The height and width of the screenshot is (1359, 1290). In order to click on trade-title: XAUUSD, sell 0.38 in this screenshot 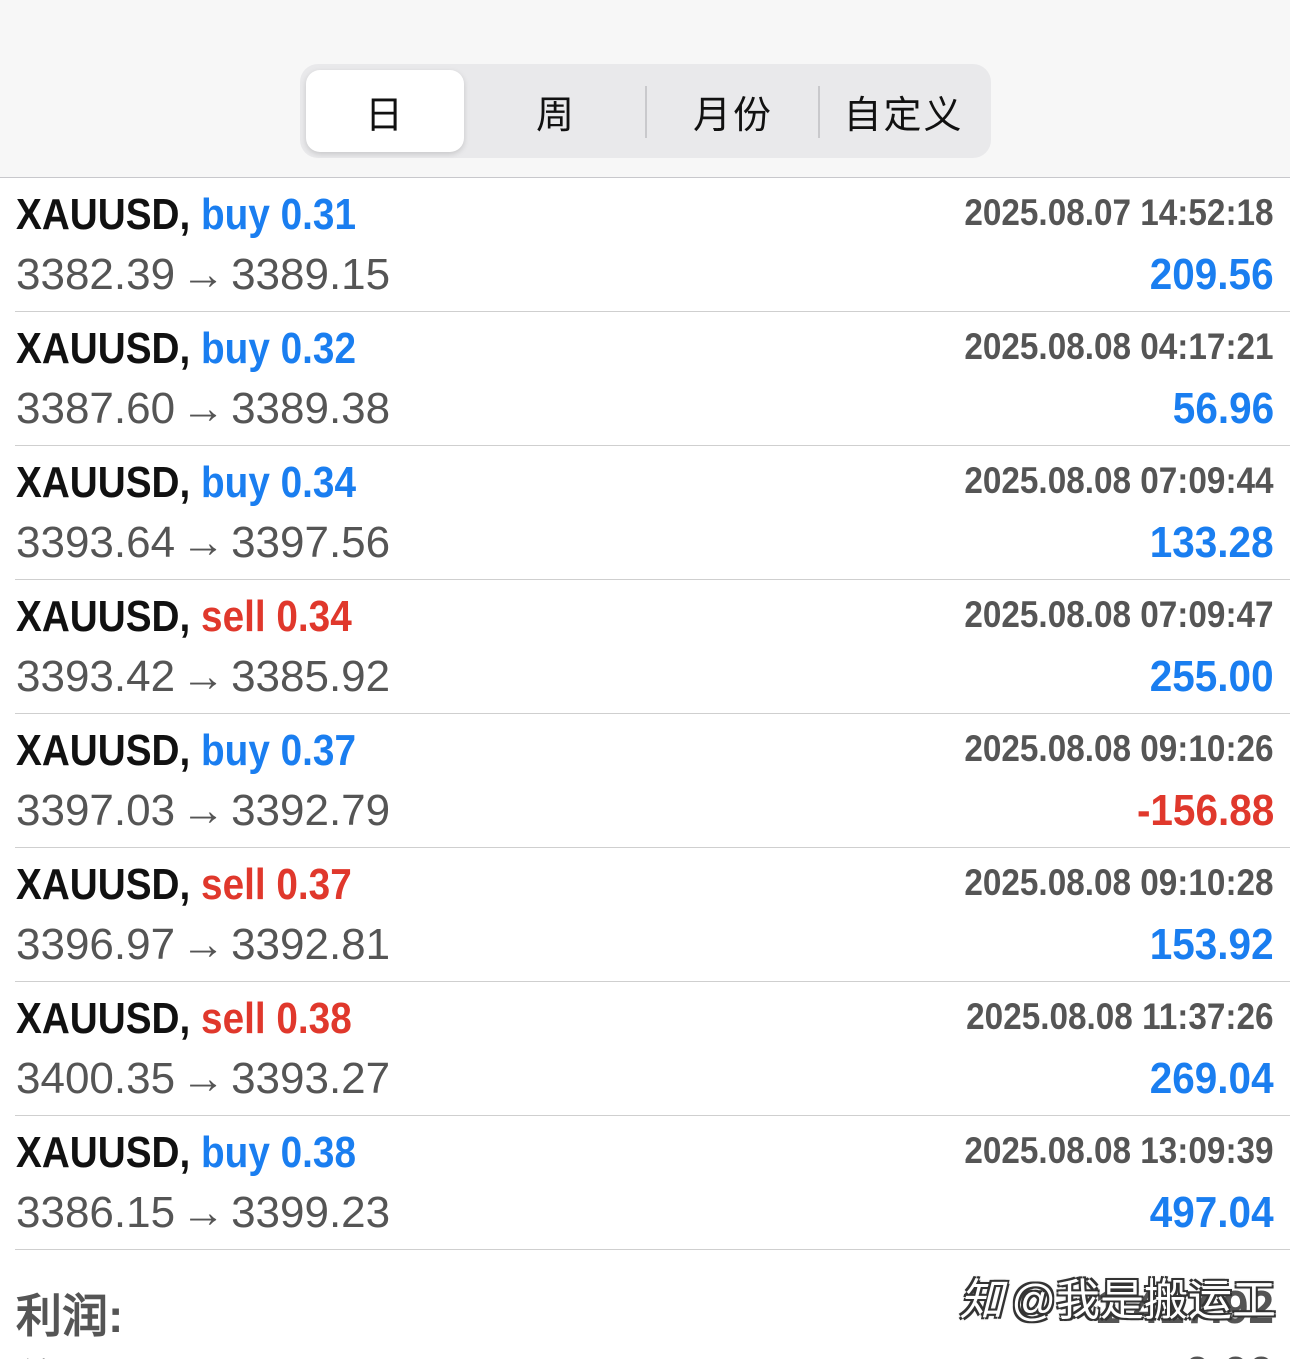, I will do `click(184, 1019)`.